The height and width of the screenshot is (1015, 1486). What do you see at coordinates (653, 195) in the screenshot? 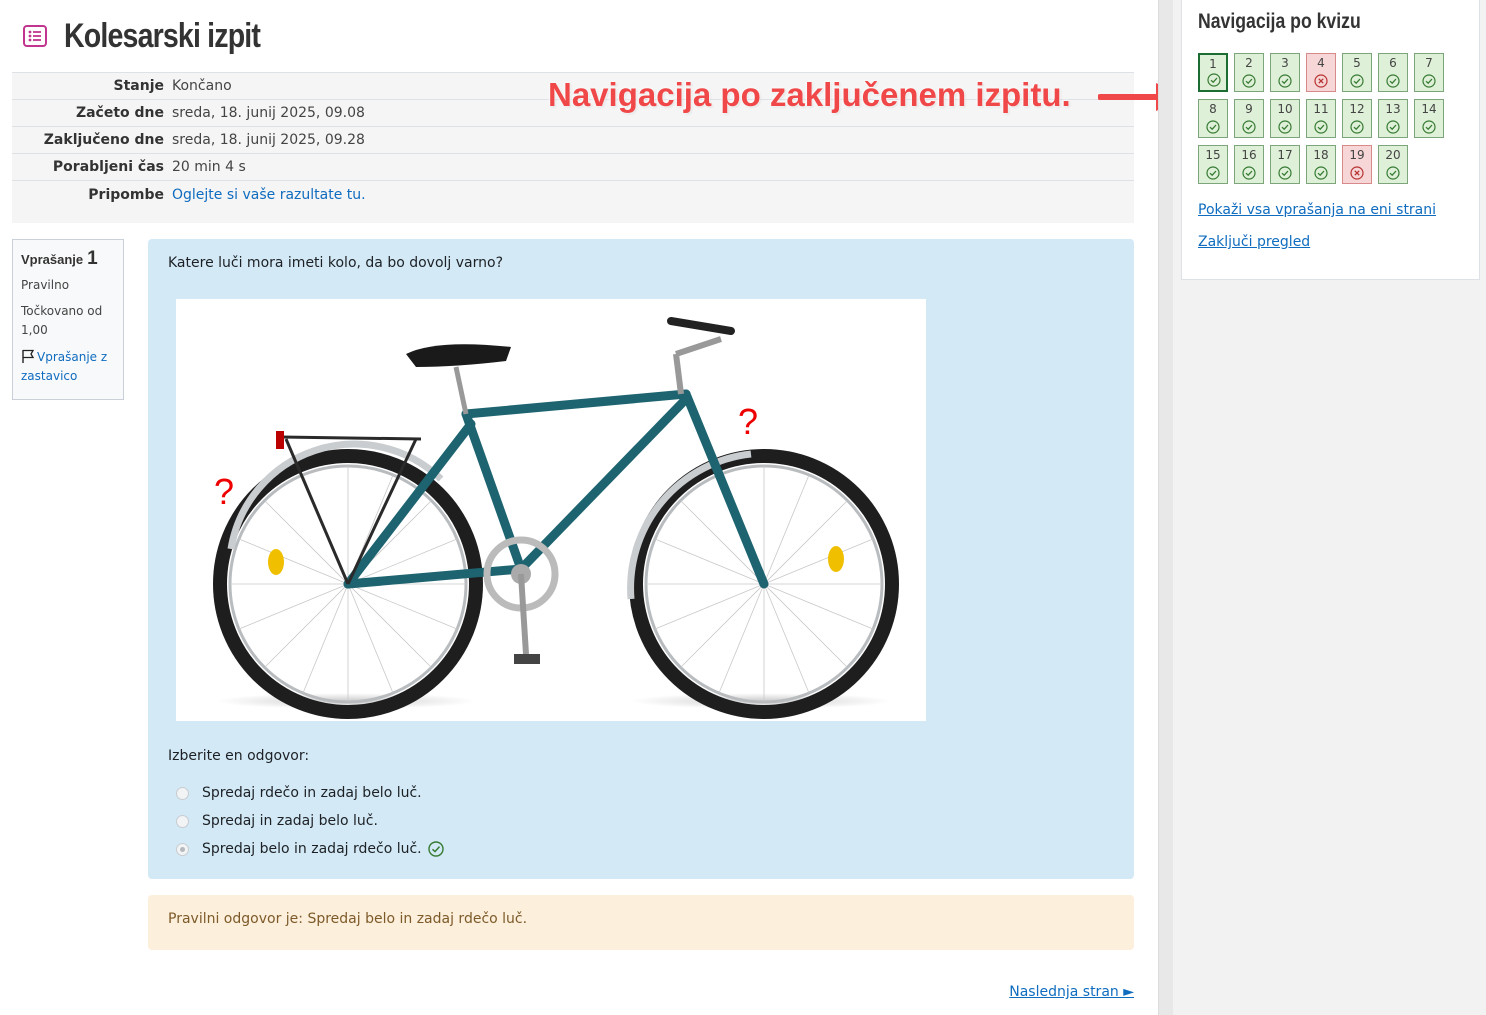
I see `summary-value: Oglejte si vaše razultate tu.` at bounding box center [653, 195].